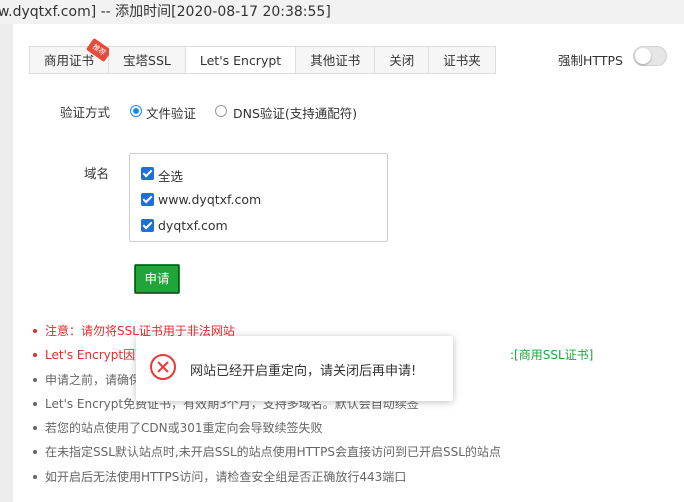 Image resolution: width=684 pixels, height=502 pixels. I want to click on force-https-label: 强制HTTPS, so click(590, 60).